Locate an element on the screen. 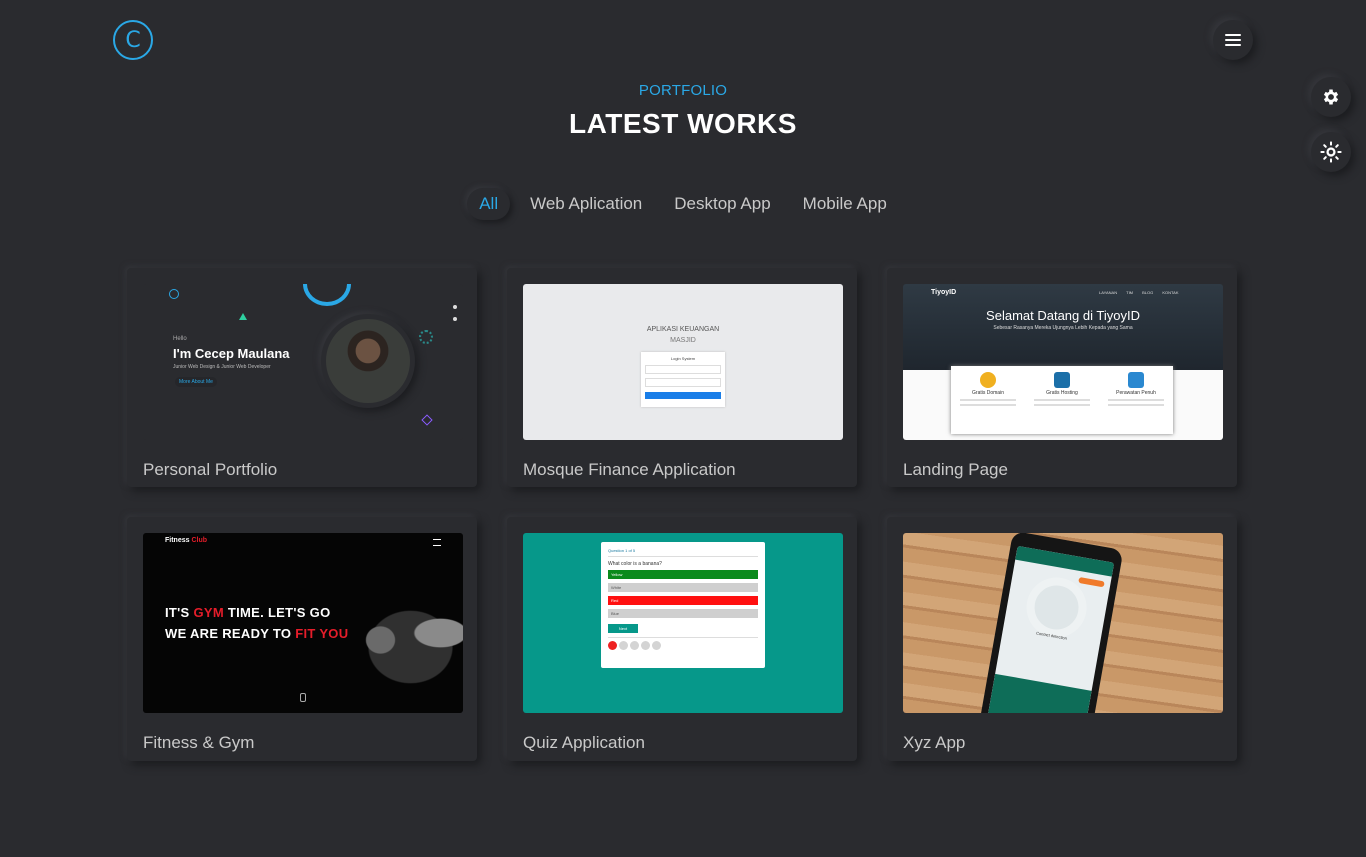 The height and width of the screenshot is (857, 1366). logo: C is located at coordinates (133, 40).